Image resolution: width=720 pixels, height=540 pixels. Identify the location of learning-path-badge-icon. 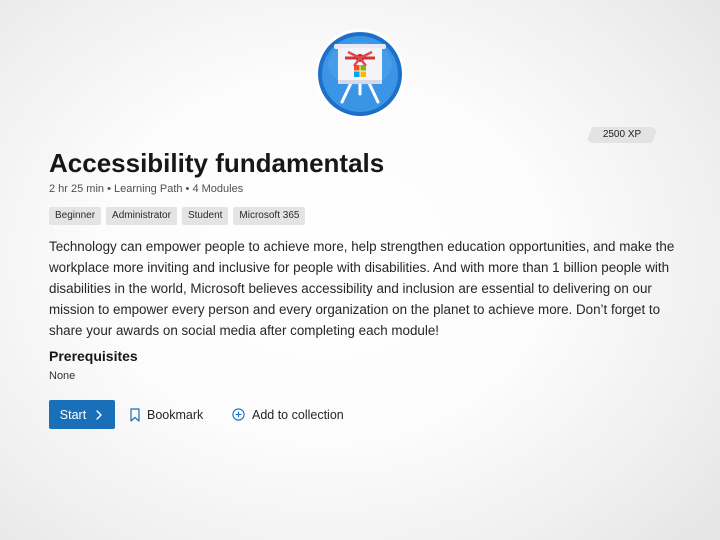
(360, 74).